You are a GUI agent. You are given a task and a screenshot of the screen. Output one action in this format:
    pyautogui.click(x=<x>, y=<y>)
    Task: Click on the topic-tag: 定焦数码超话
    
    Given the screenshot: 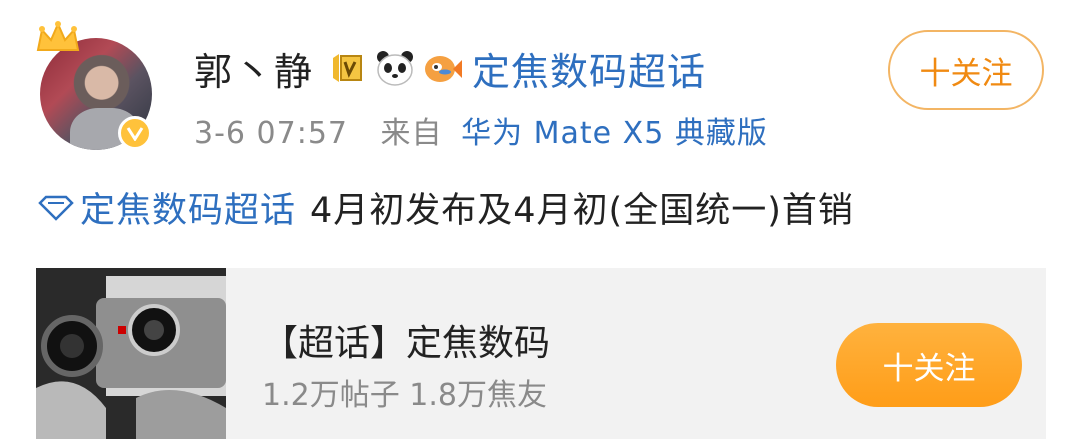 What is the action you would take?
    pyautogui.click(x=166, y=207)
    